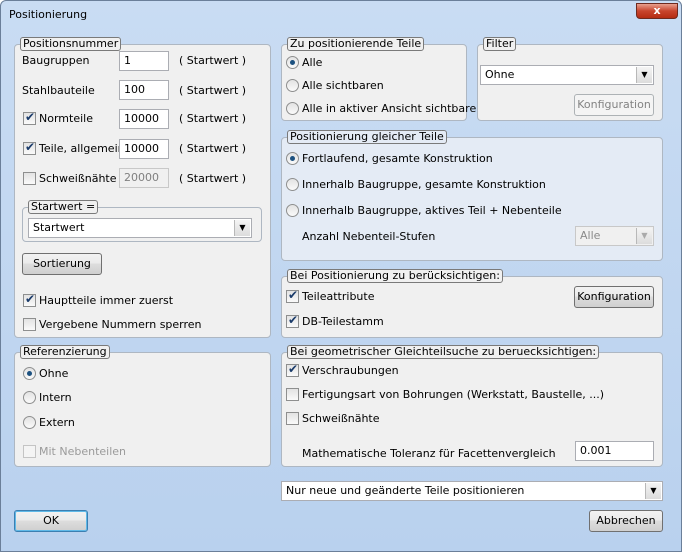  What do you see at coordinates (63, 207) in the screenshot?
I see `startwert-legend: Startwert =` at bounding box center [63, 207].